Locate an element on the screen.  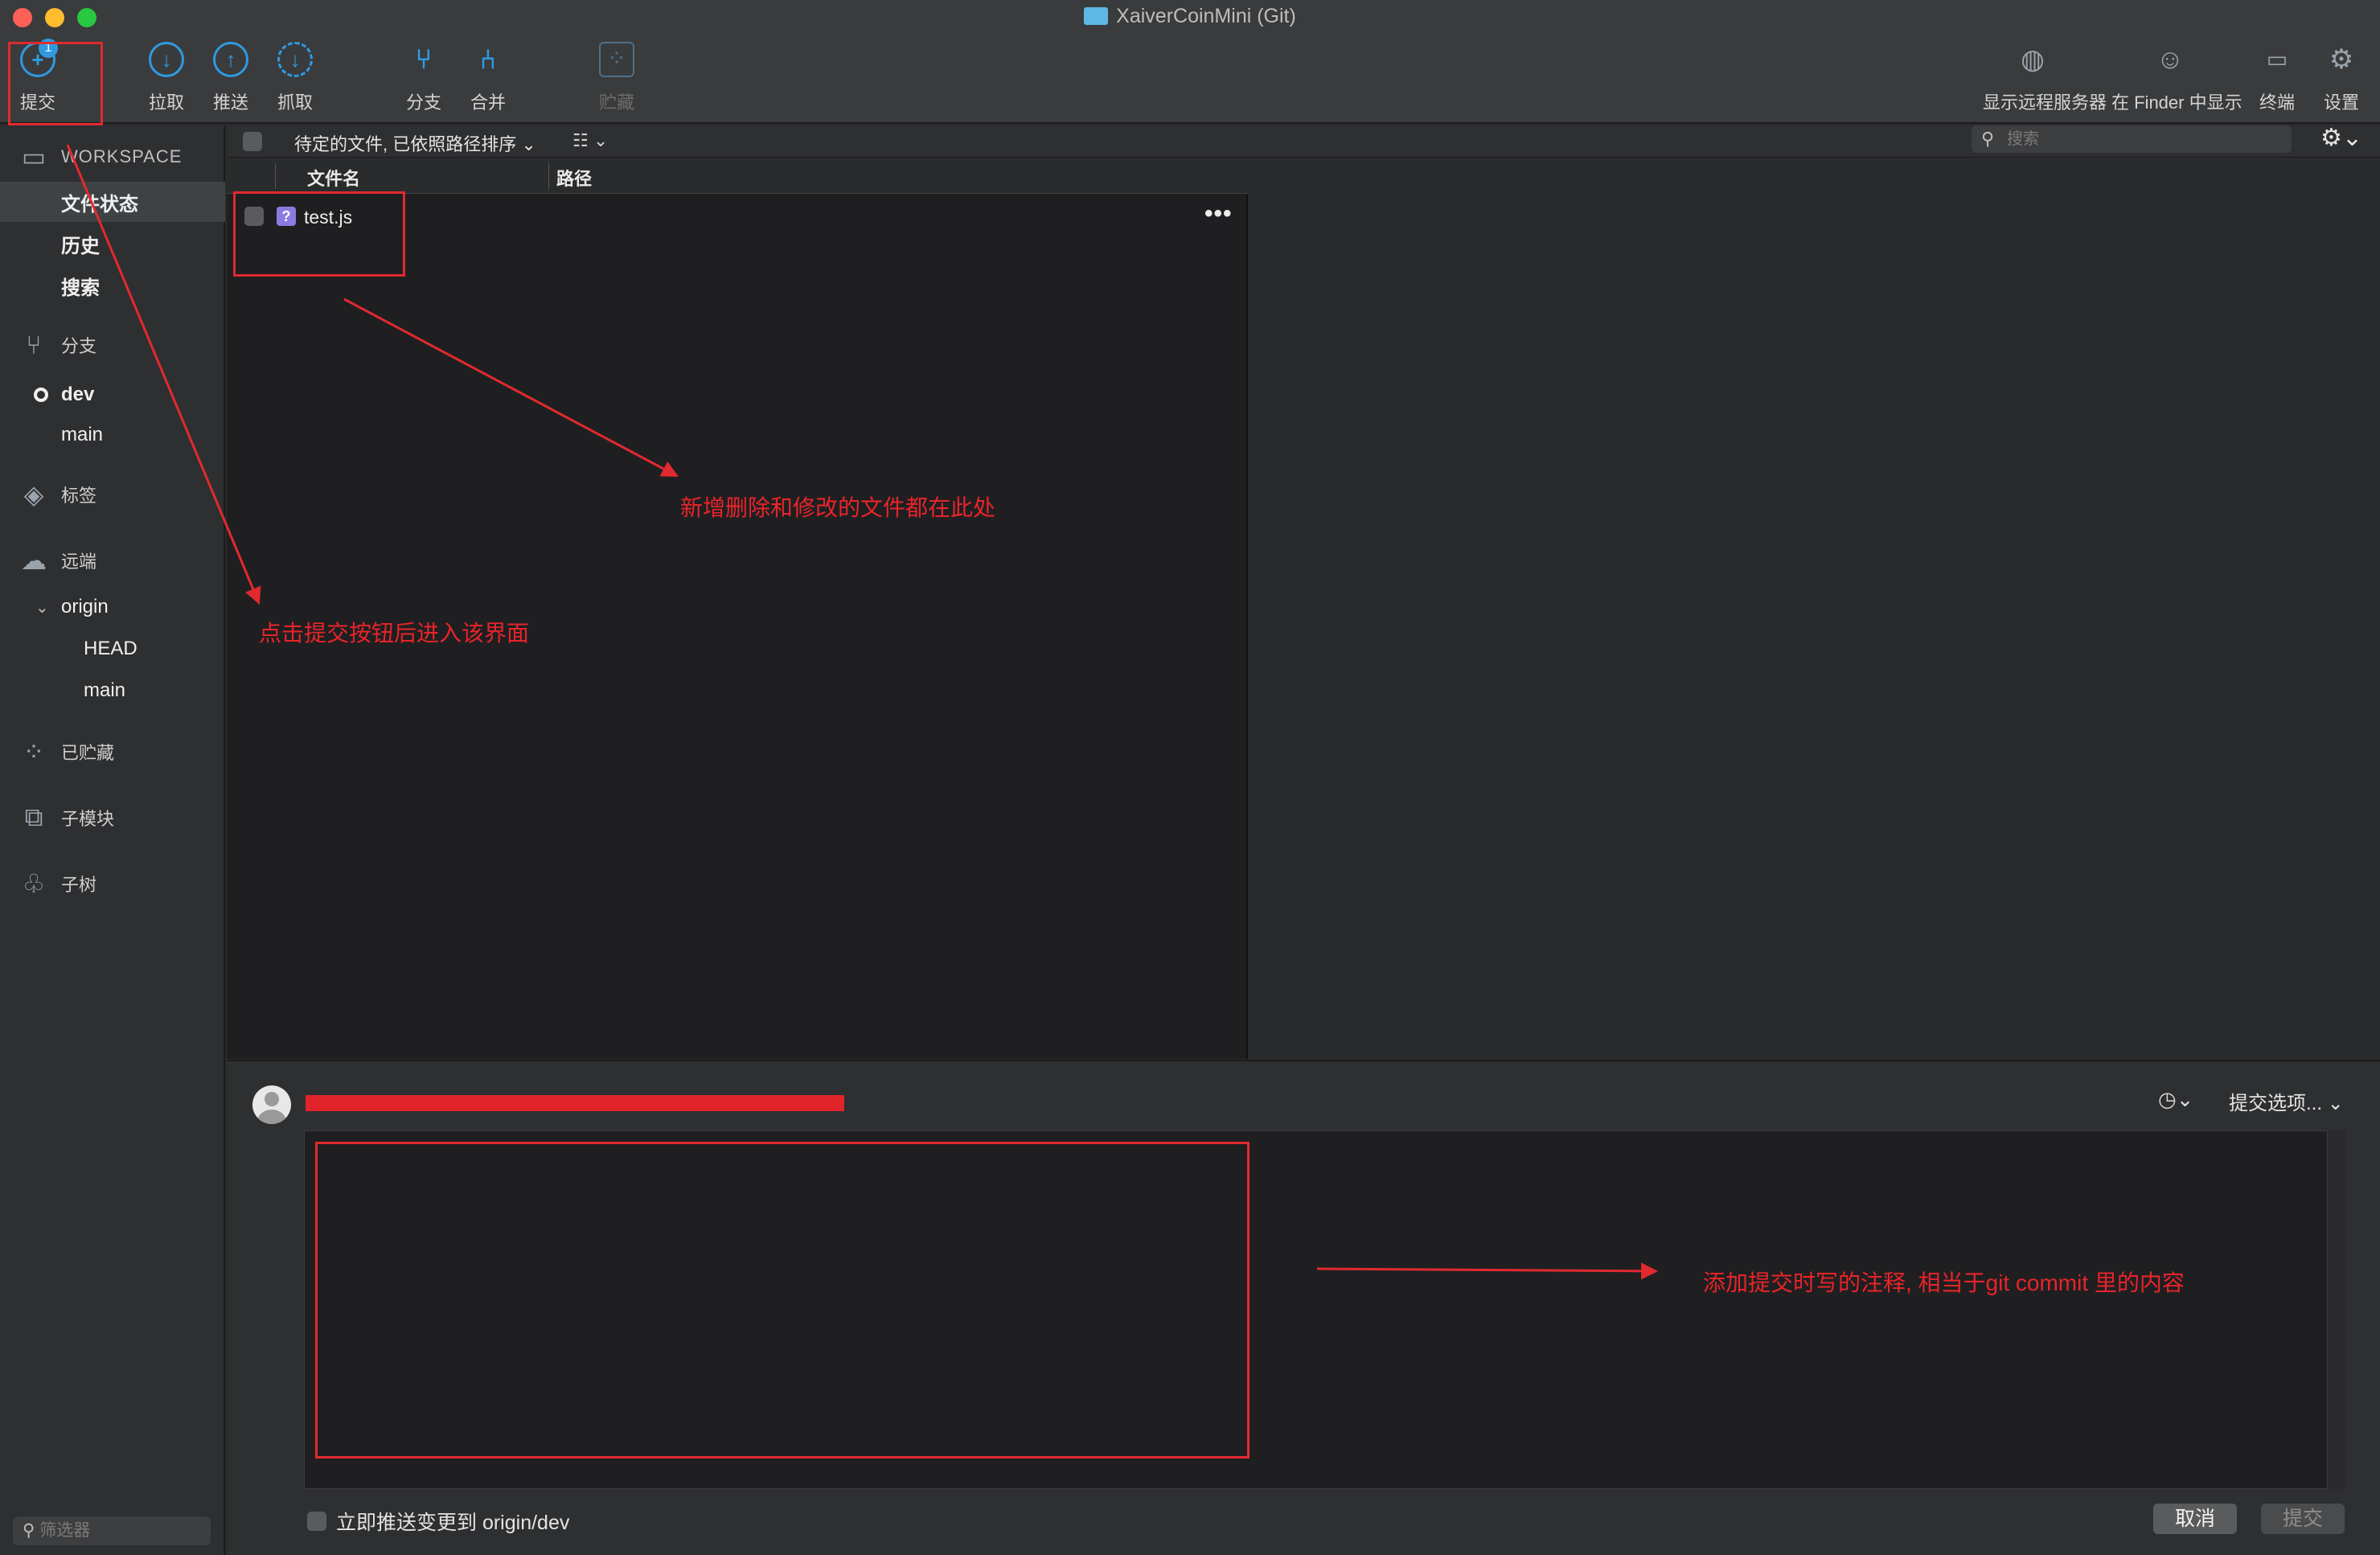
commit-options-dropdown: 提交选项... ⌄ is located at coordinates (2286, 1101).